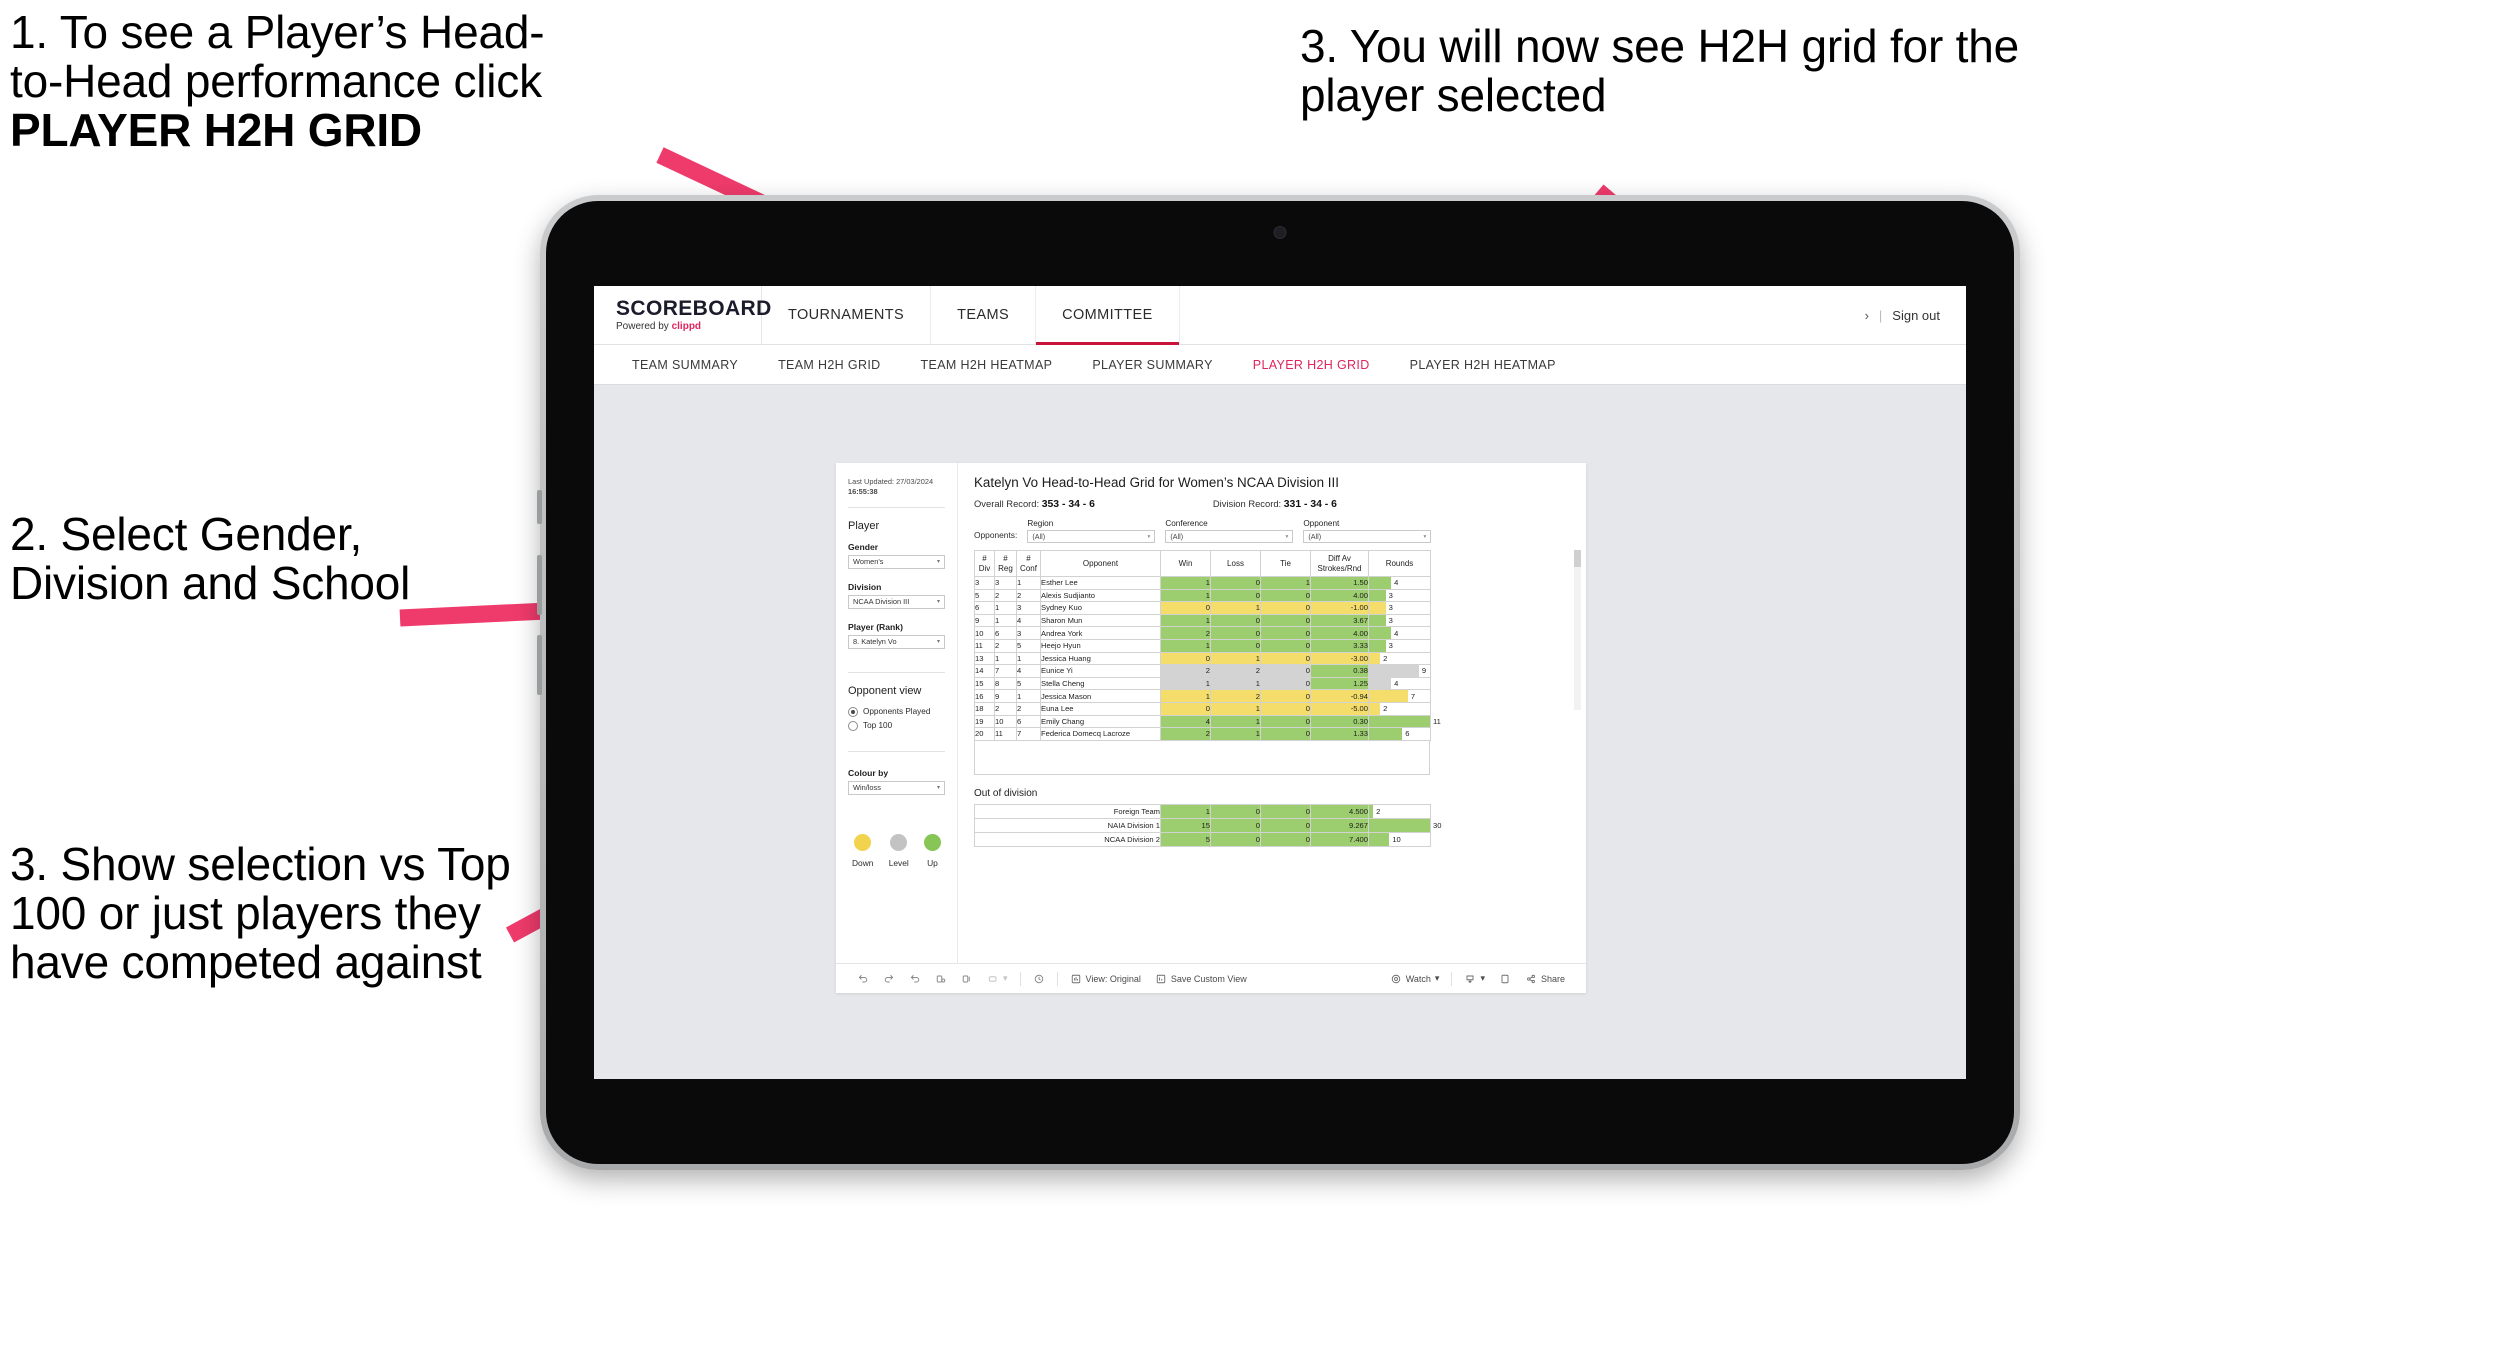 The image size is (2512, 1352). Describe the element at coordinates (984, 721) in the screenshot. I see `cell-div: 19` at that location.